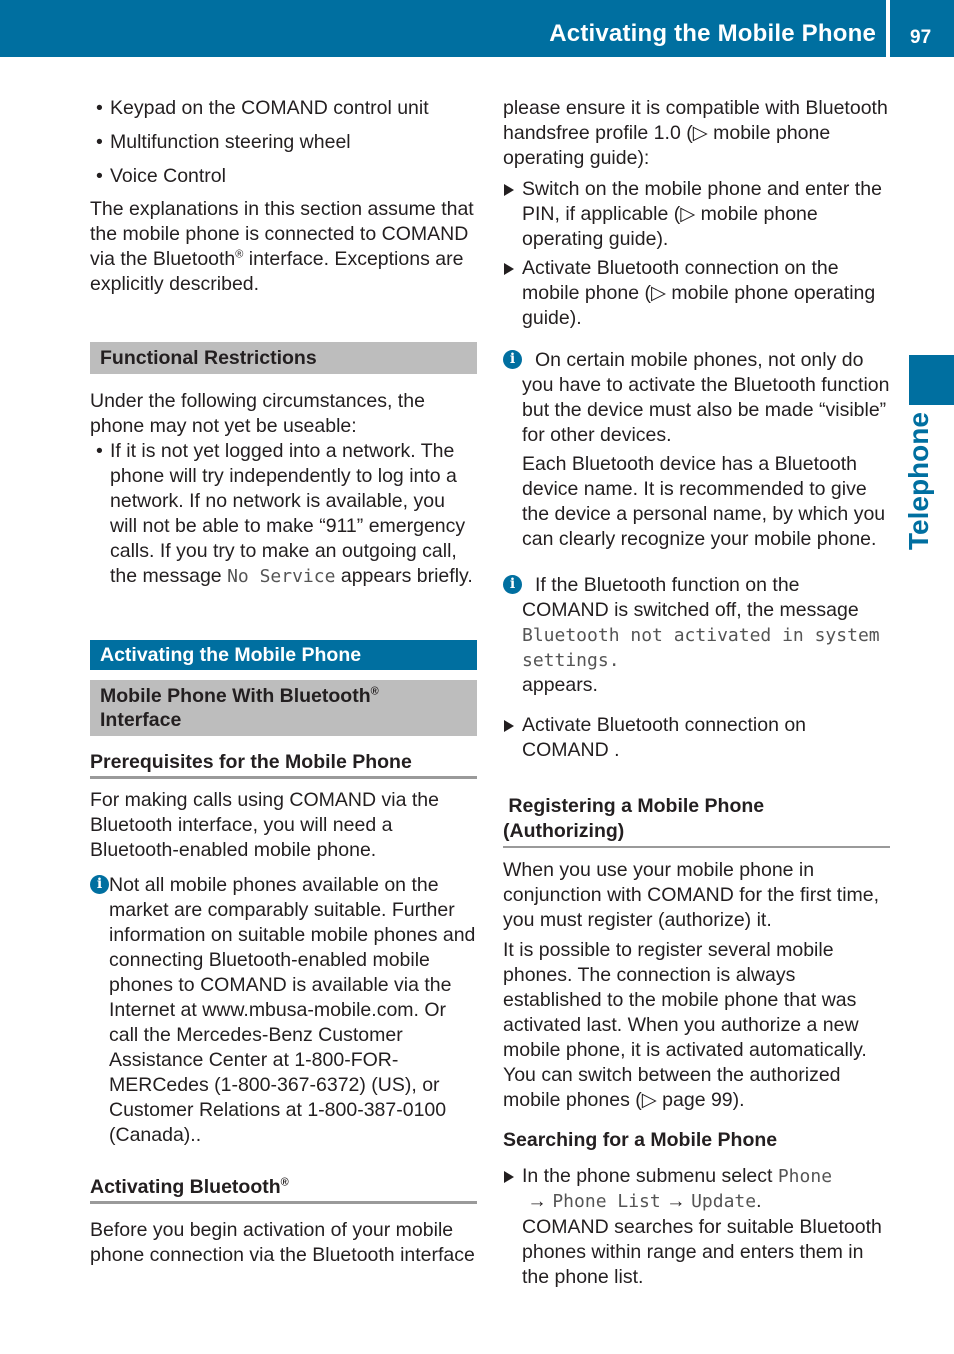  Describe the element at coordinates (283, 358) in the screenshot. I see `section-heading-functional-restrictions: Functional Restrictions` at that location.